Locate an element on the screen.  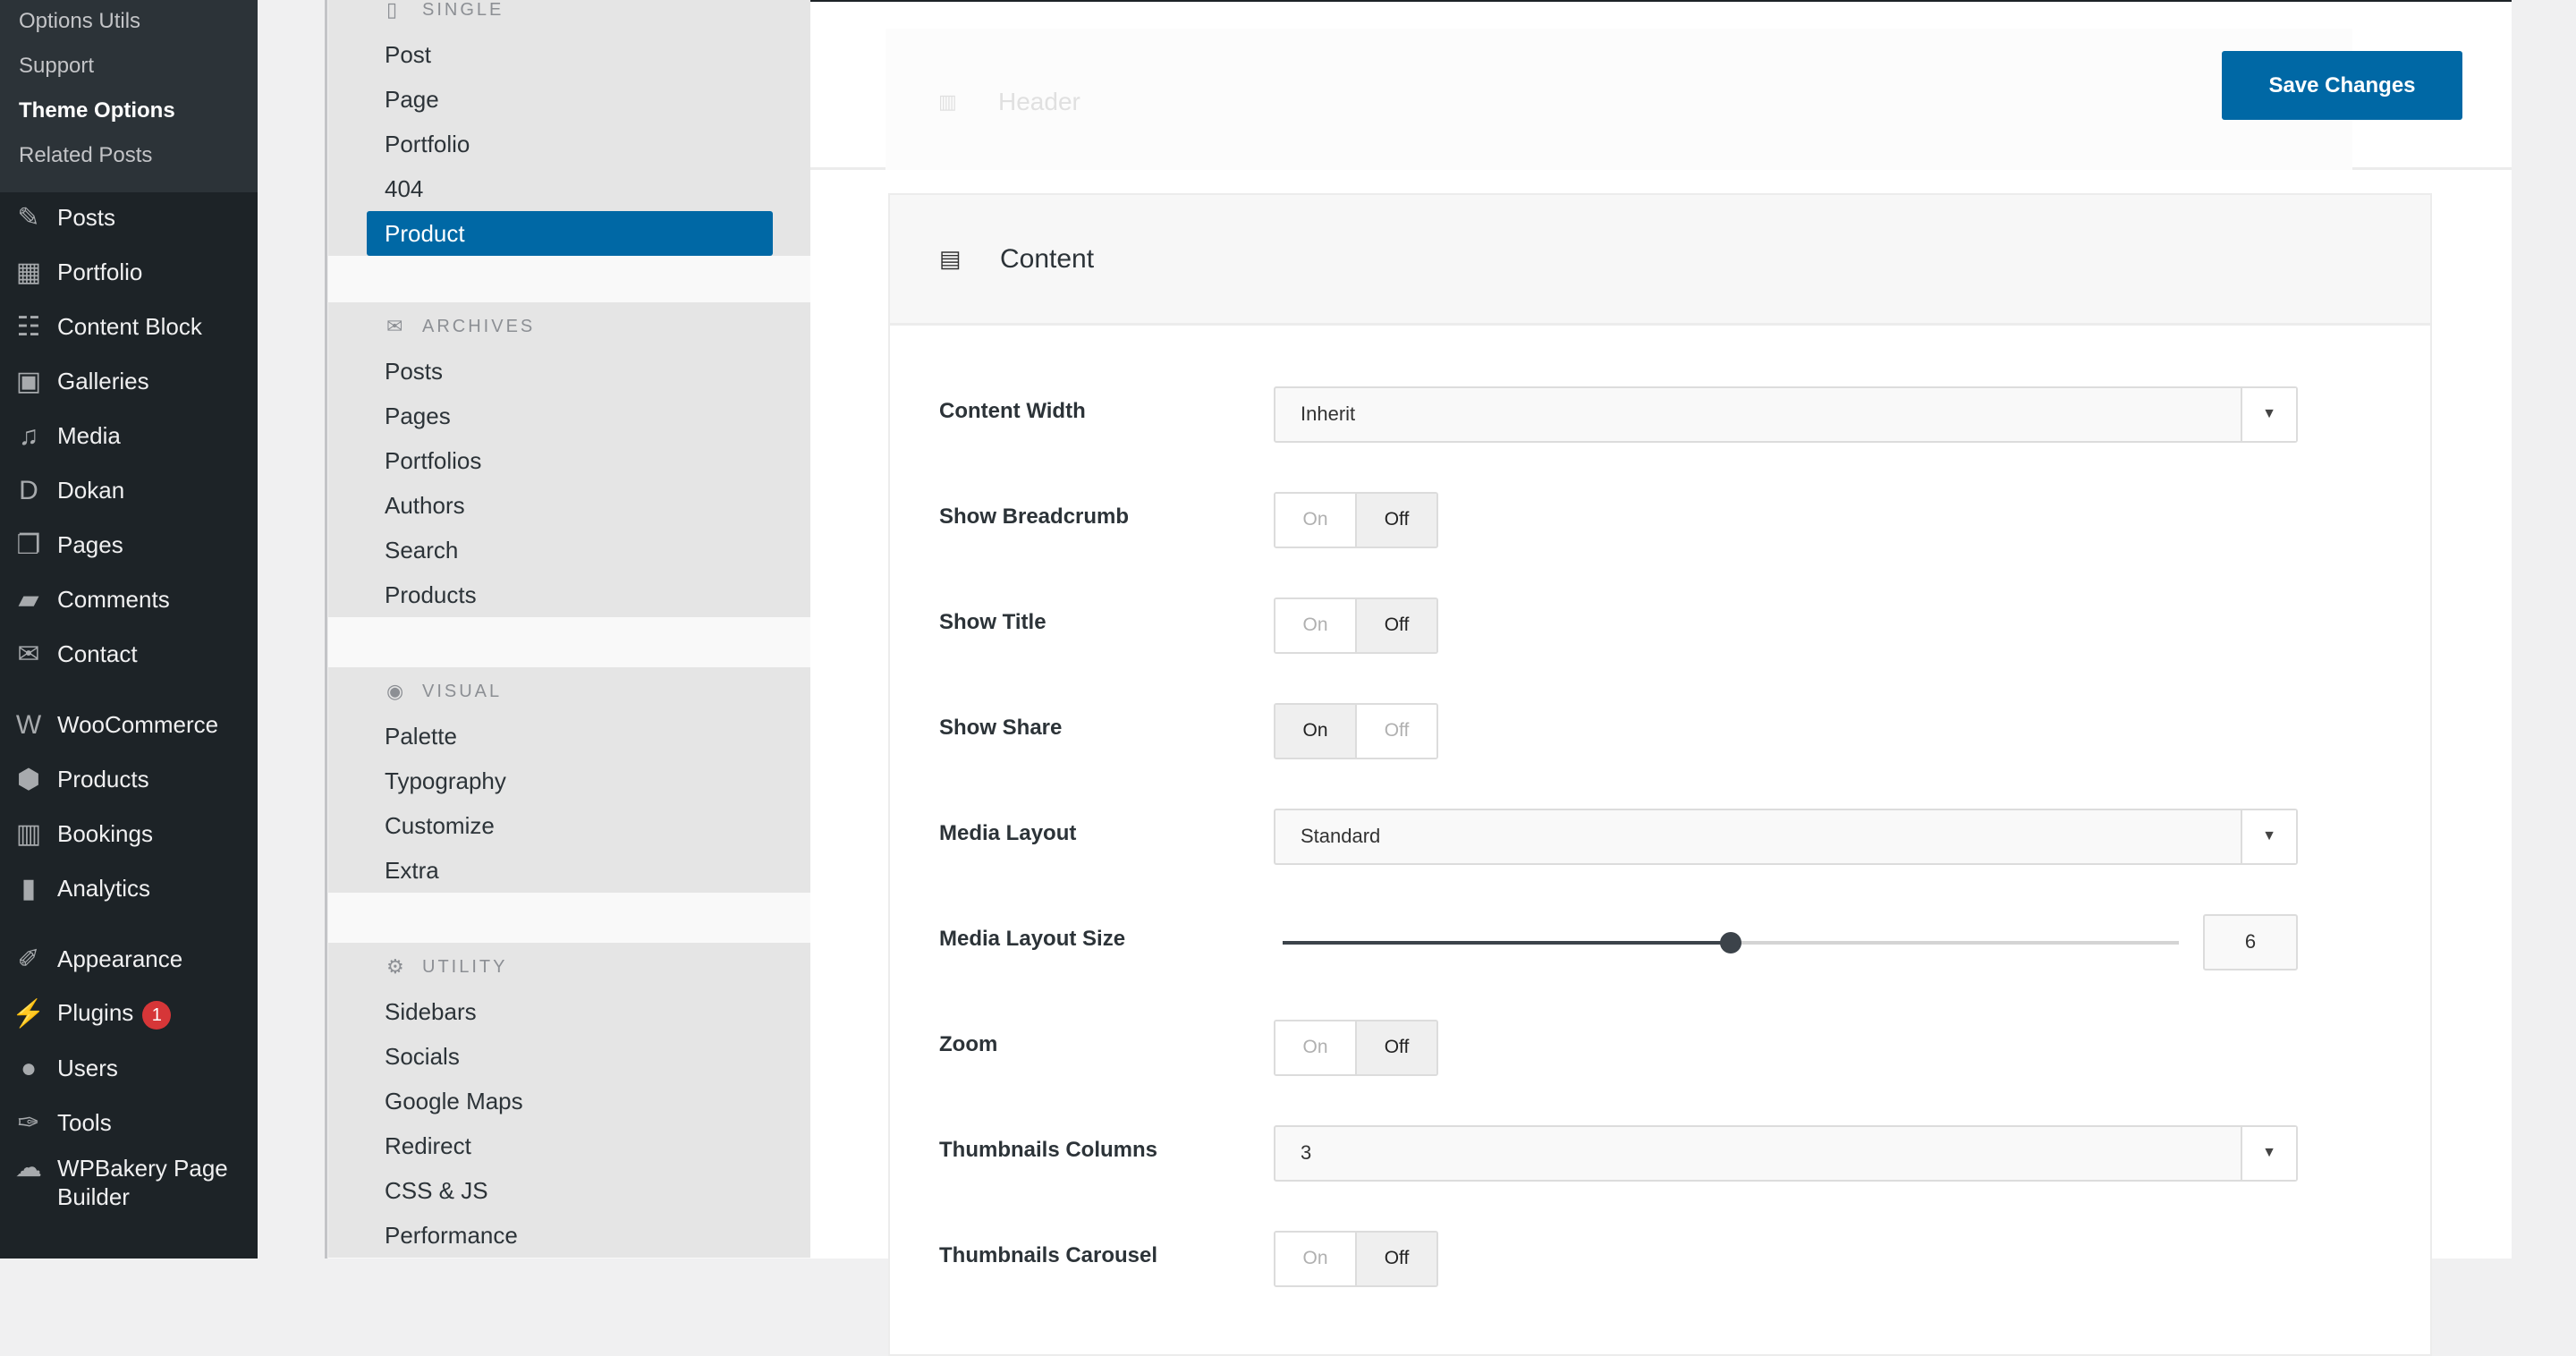
nav-item: 404 is located at coordinates (570, 188).